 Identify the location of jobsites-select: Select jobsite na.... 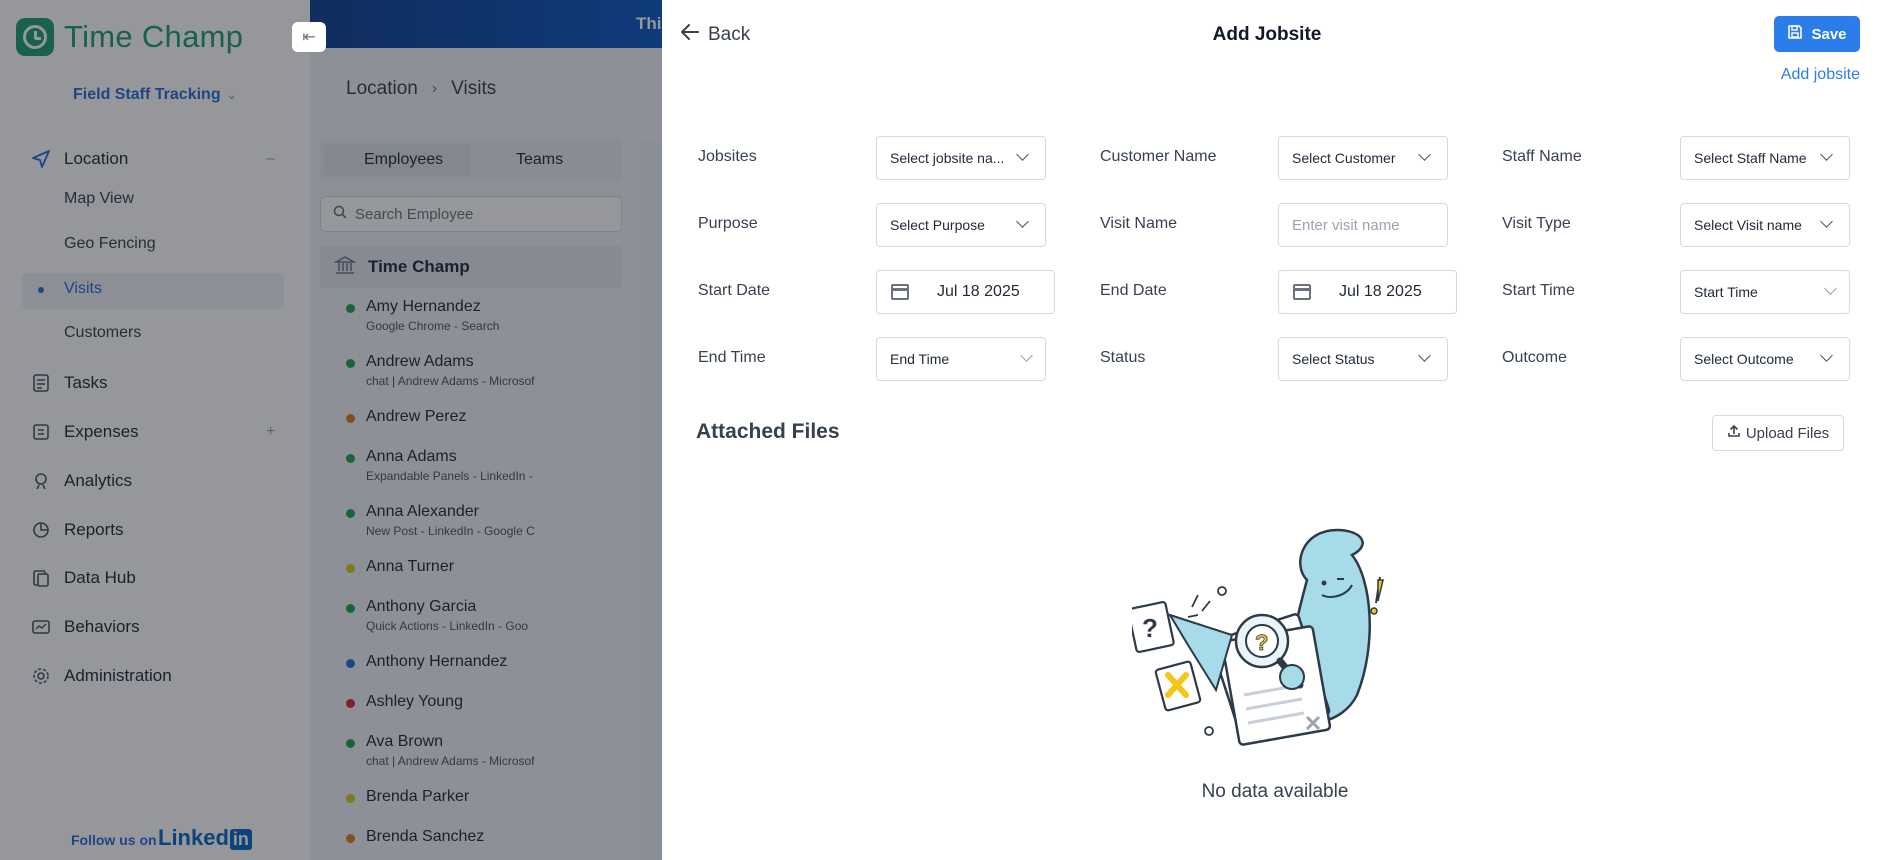
(961, 158).